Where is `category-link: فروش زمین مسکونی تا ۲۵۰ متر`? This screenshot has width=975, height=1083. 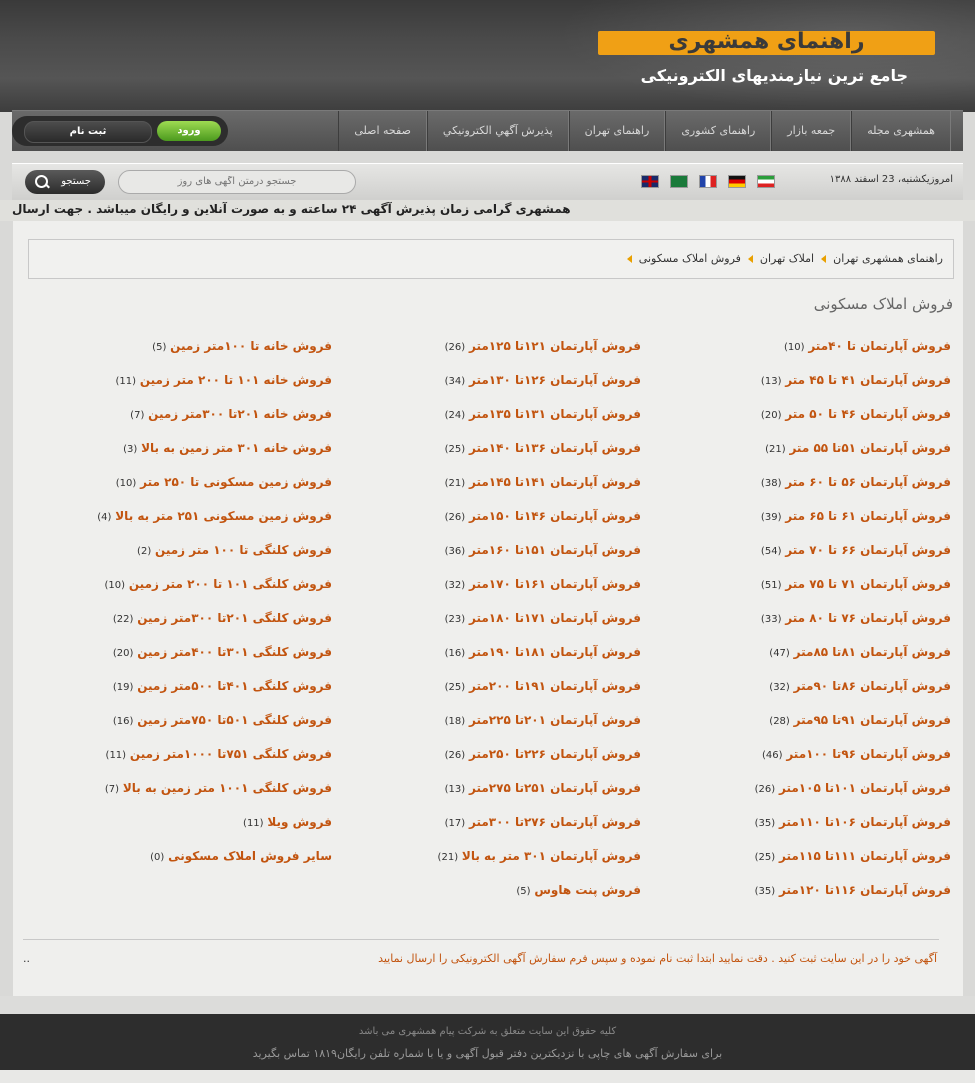
category-link: فروش زمین مسکونی تا ۲۵۰ متر is located at coordinates (236, 482).